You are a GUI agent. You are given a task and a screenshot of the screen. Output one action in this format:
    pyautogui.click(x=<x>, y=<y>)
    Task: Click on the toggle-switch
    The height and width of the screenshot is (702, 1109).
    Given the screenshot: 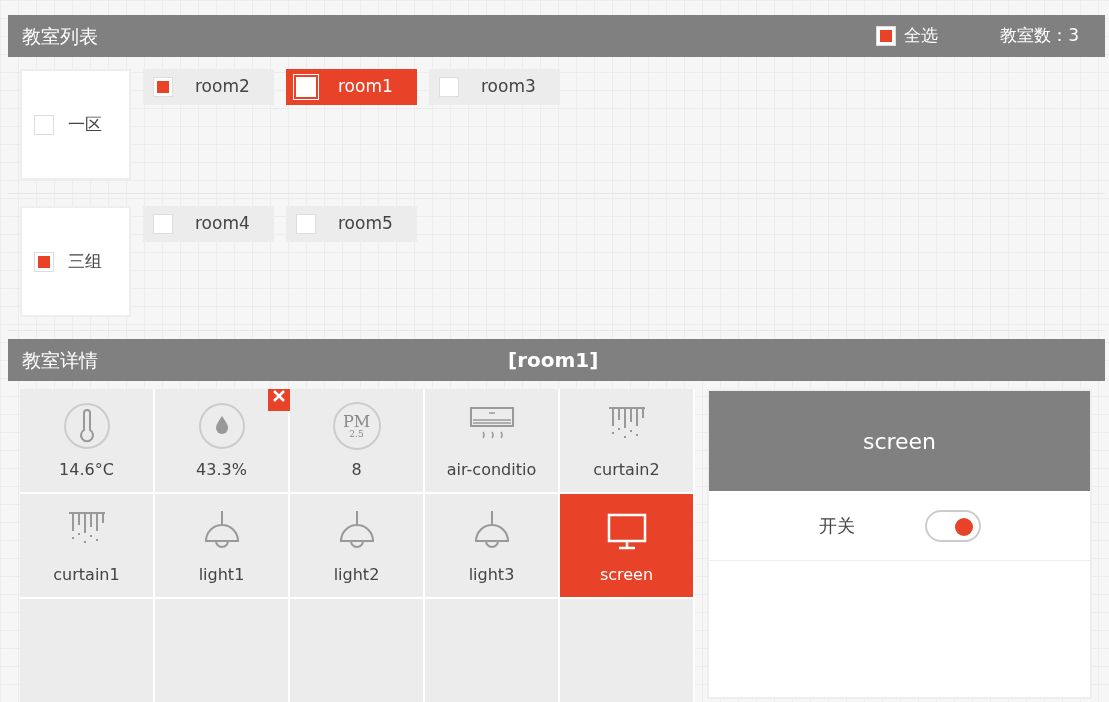 What is the action you would take?
    pyautogui.click(x=952, y=525)
    